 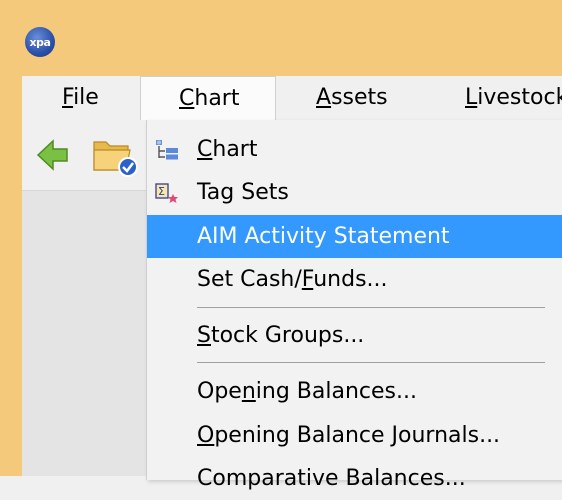 What do you see at coordinates (40, 42) in the screenshot?
I see `app-logo-icon: xpa` at bounding box center [40, 42].